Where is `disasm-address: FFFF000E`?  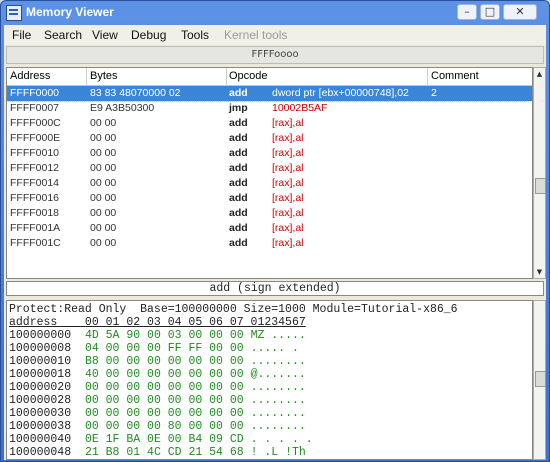 disasm-address: FFFF000E is located at coordinates (35, 138).